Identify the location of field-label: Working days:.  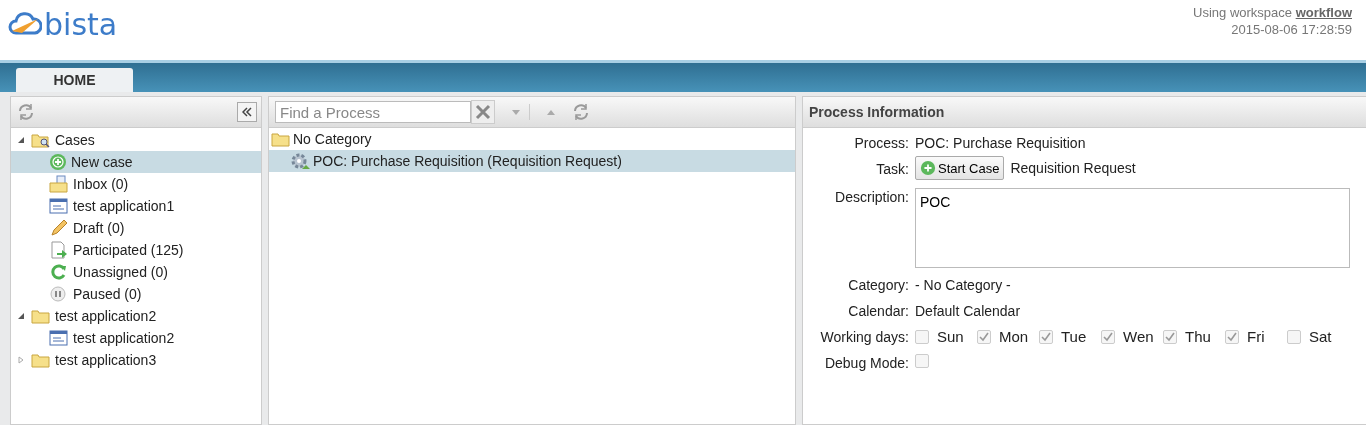
(864, 337).